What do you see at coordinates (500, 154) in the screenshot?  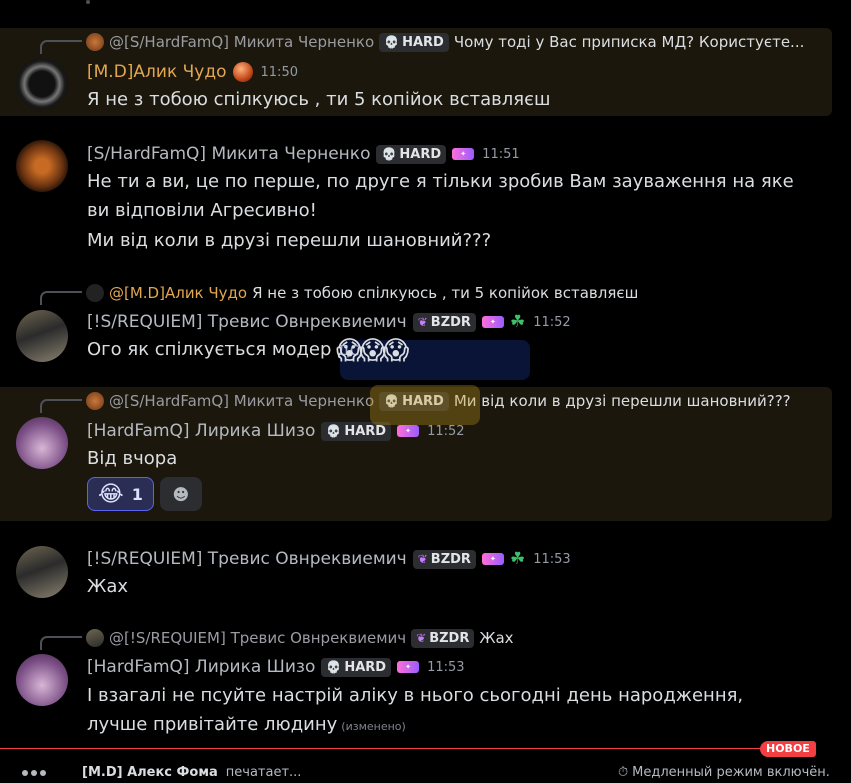 I see `timestamp: 11:51` at bounding box center [500, 154].